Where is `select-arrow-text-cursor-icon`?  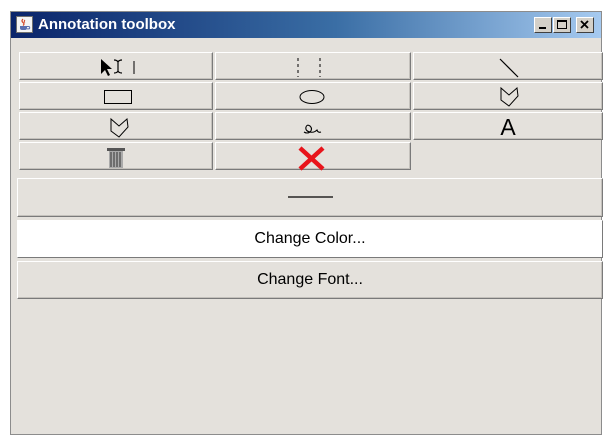 select-arrow-text-cursor-icon is located at coordinates (118, 67).